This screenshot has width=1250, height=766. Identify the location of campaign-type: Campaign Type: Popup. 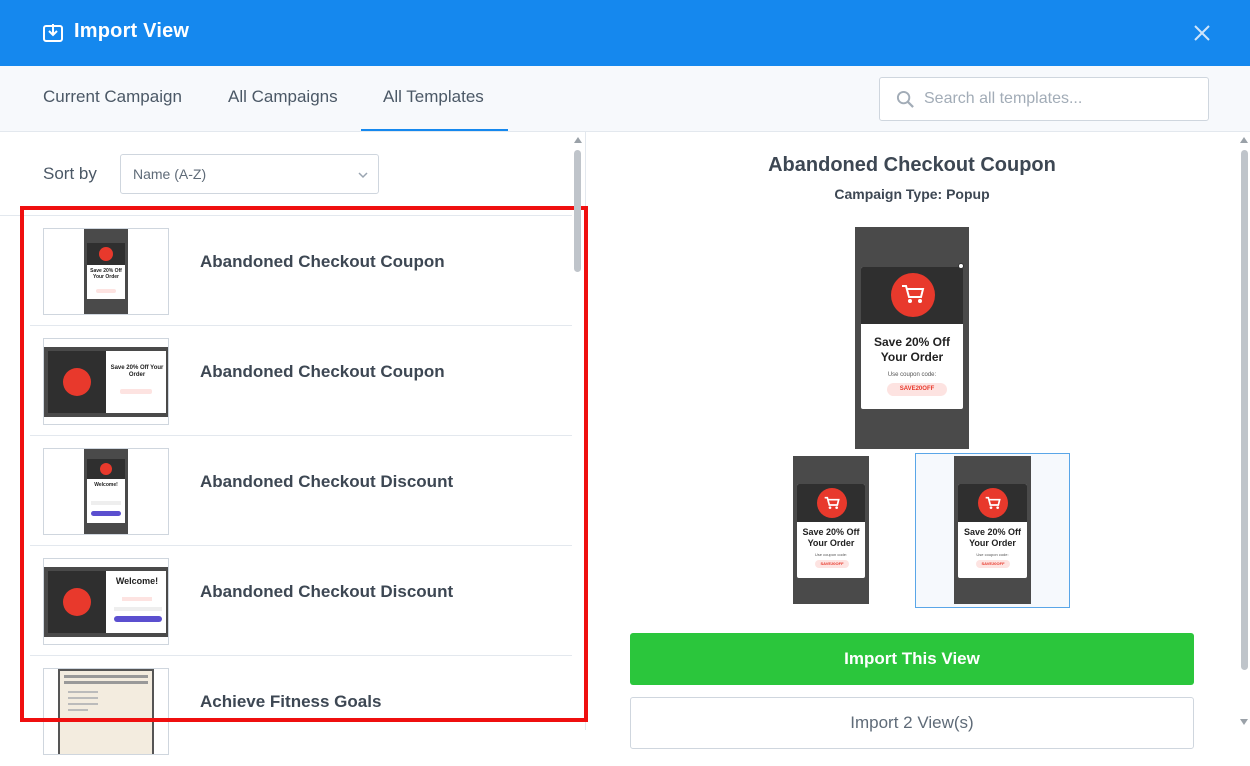
(912, 194).